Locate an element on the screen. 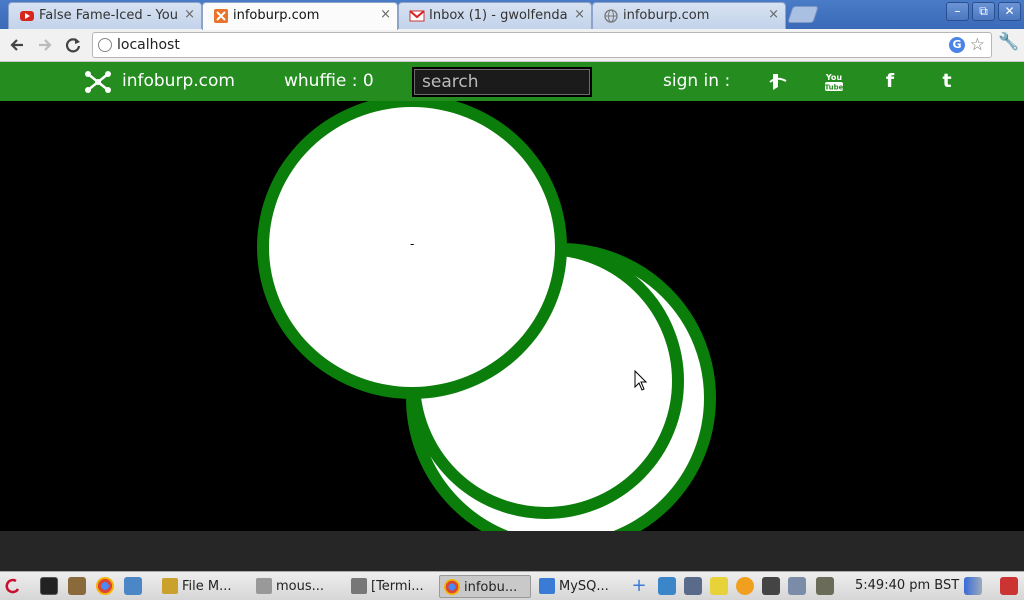  debian-menu-icon is located at coordinates (13, 586).